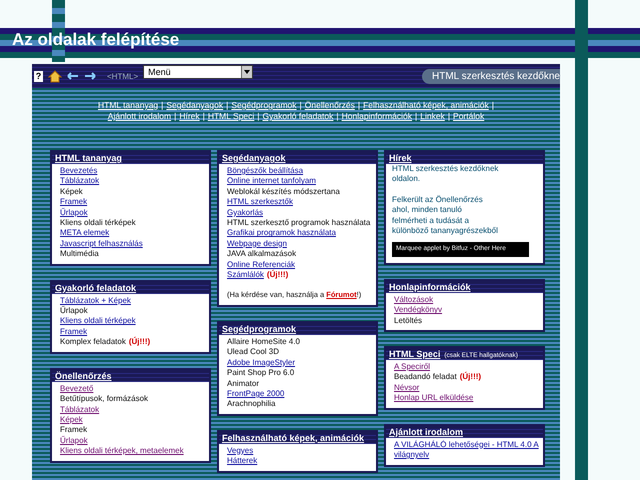 The width and height of the screenshot is (640, 480). Describe the element at coordinates (260, 373) in the screenshot. I see `menu-text: Paint Shop Pro 6.0` at that location.